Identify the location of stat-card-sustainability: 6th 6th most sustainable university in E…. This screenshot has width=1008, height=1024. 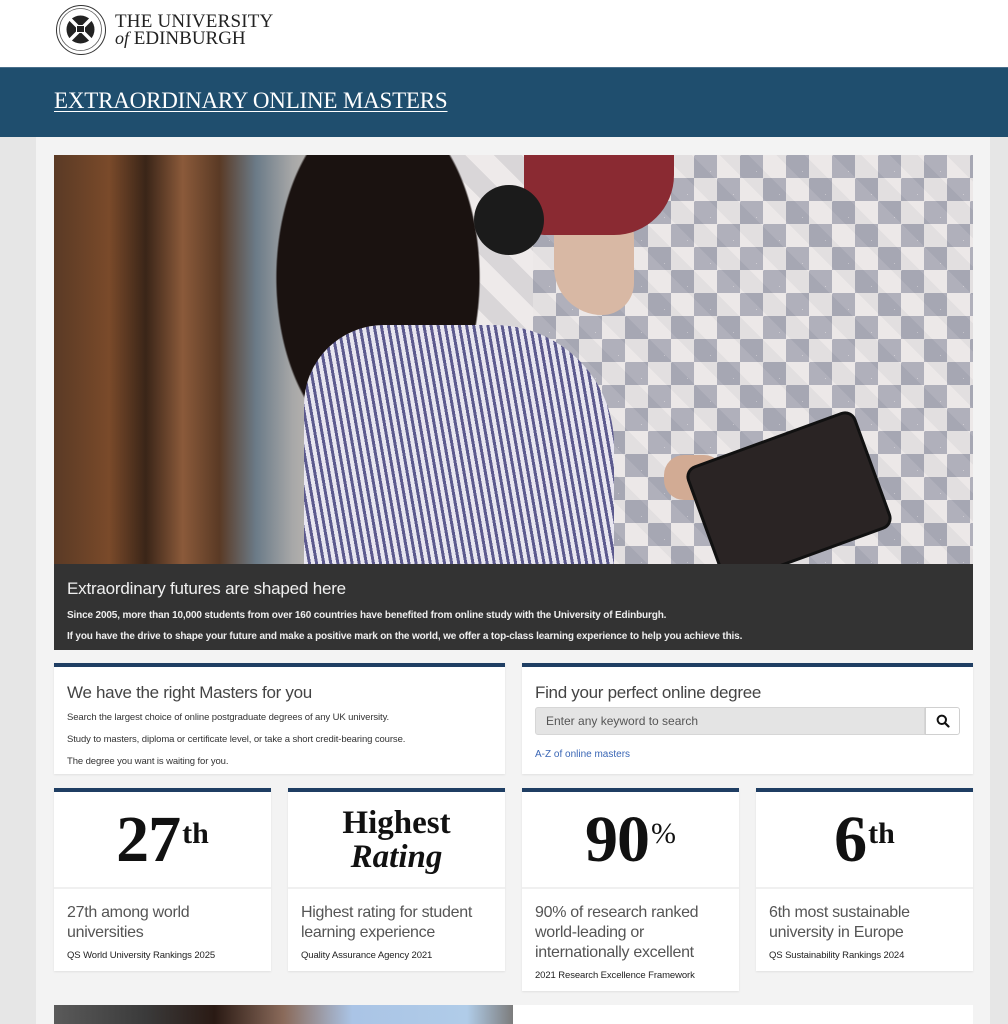
(864, 879).